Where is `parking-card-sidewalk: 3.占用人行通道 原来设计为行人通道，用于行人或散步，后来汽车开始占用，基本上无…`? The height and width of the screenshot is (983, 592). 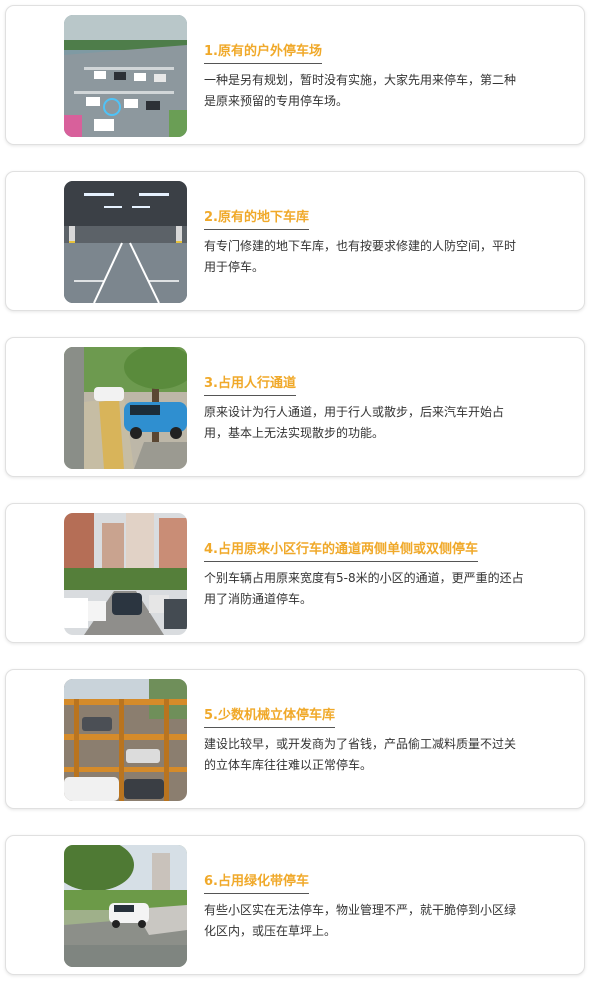 parking-card-sidewalk: 3.占用人行通道 原来设计为行人通道，用于行人或散步，后来汽车开始占用，基本上无… is located at coordinates (295, 407).